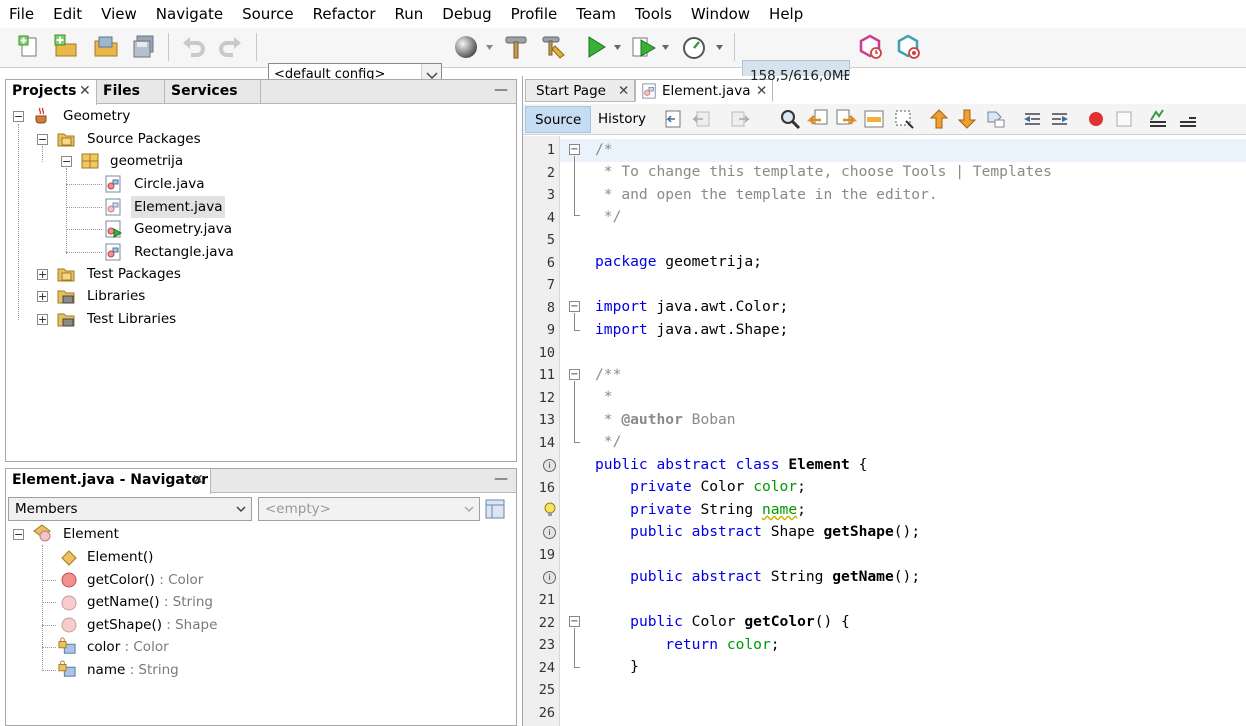 The height and width of the screenshot is (726, 1246). What do you see at coordinates (268, 14) in the screenshot?
I see `menu-source: Source` at bounding box center [268, 14].